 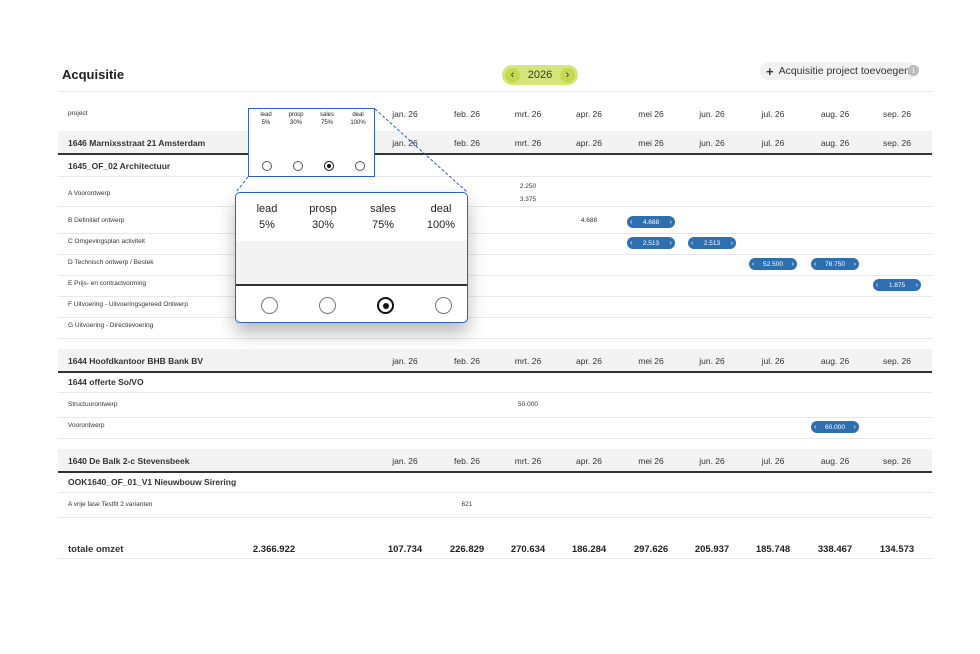 What do you see at coordinates (351, 262) in the screenshot?
I see `zoom-band` at bounding box center [351, 262].